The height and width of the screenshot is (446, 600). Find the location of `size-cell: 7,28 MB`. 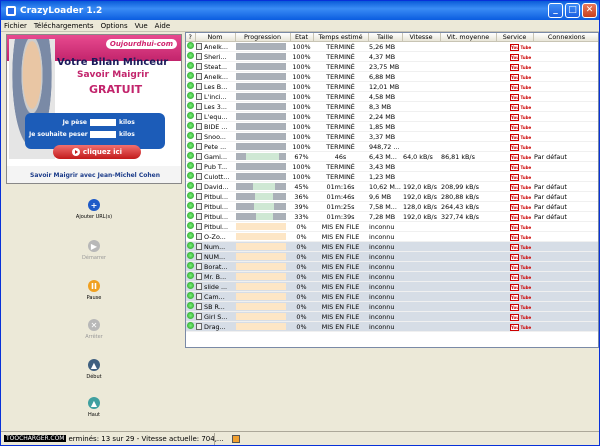

size-cell: 7,28 MB is located at coordinates (385, 216).